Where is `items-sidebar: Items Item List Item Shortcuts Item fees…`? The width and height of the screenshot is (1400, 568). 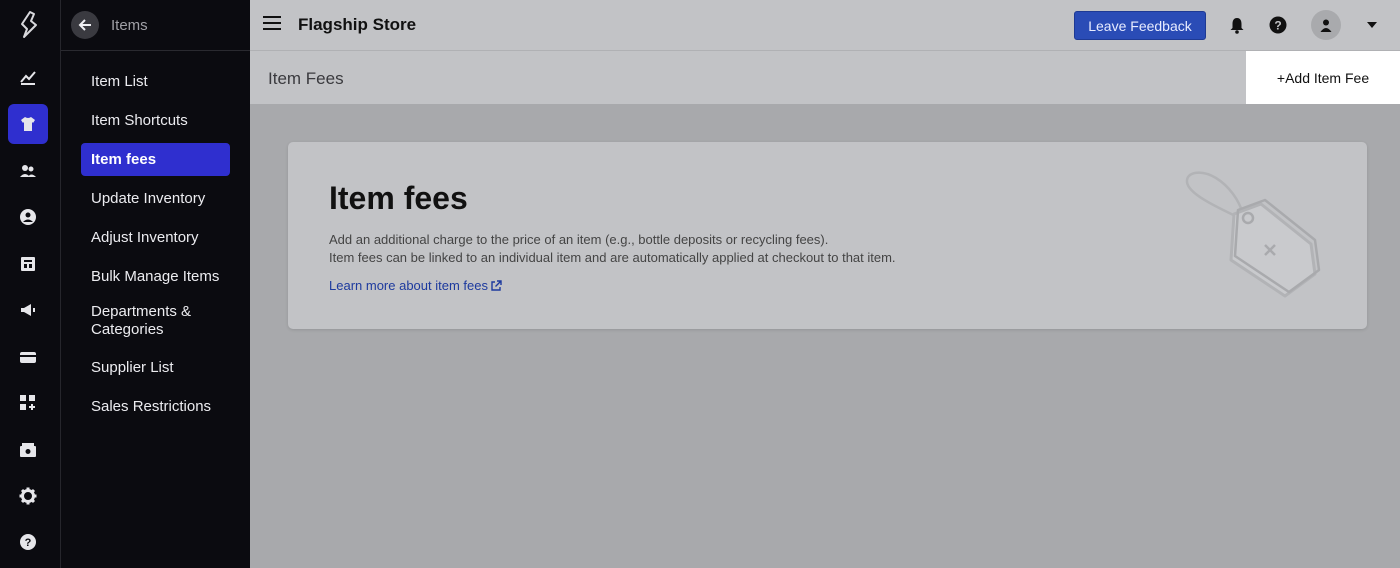
items-sidebar: Items Item List Item Shortcuts Item fees… is located at coordinates (155, 284).